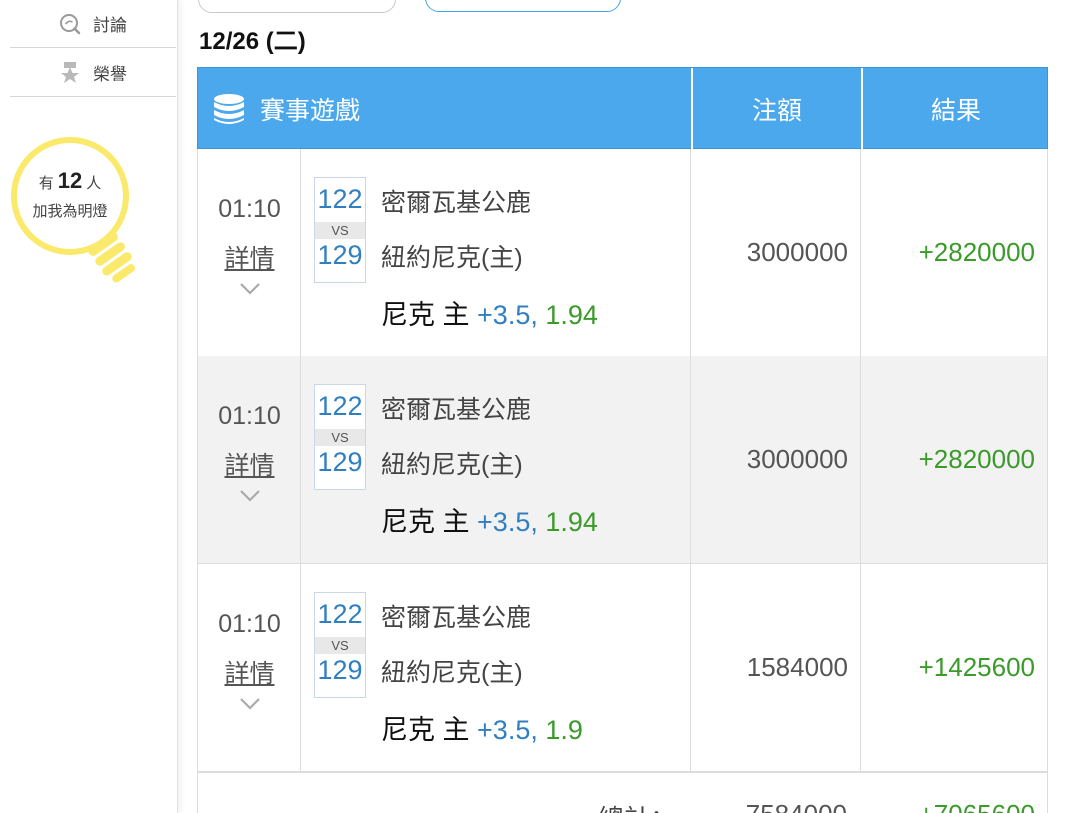 The image size is (1080, 813). What do you see at coordinates (252, 41) in the screenshot?
I see `date-label: 12/26 (二)` at bounding box center [252, 41].